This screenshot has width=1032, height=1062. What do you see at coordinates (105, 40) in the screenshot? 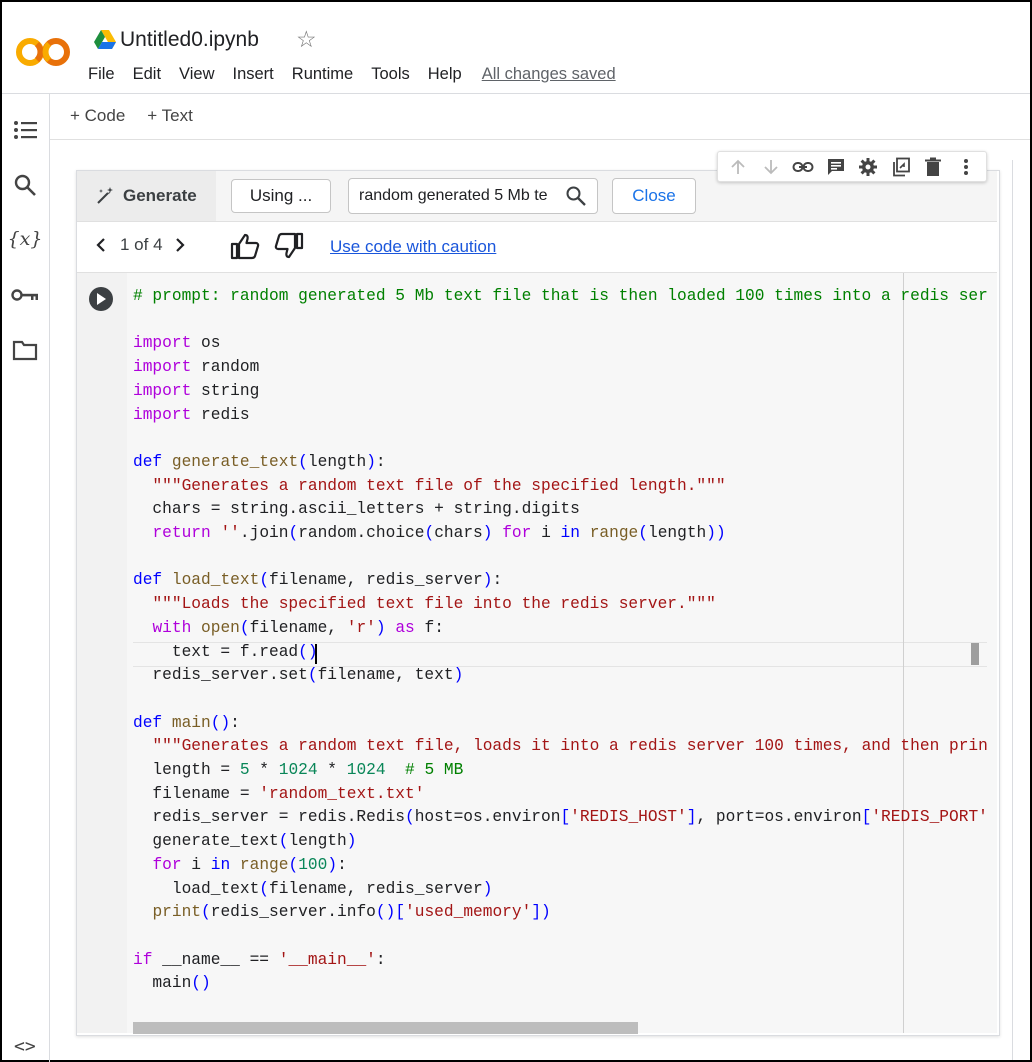
I see `google-drive-icon` at bounding box center [105, 40].